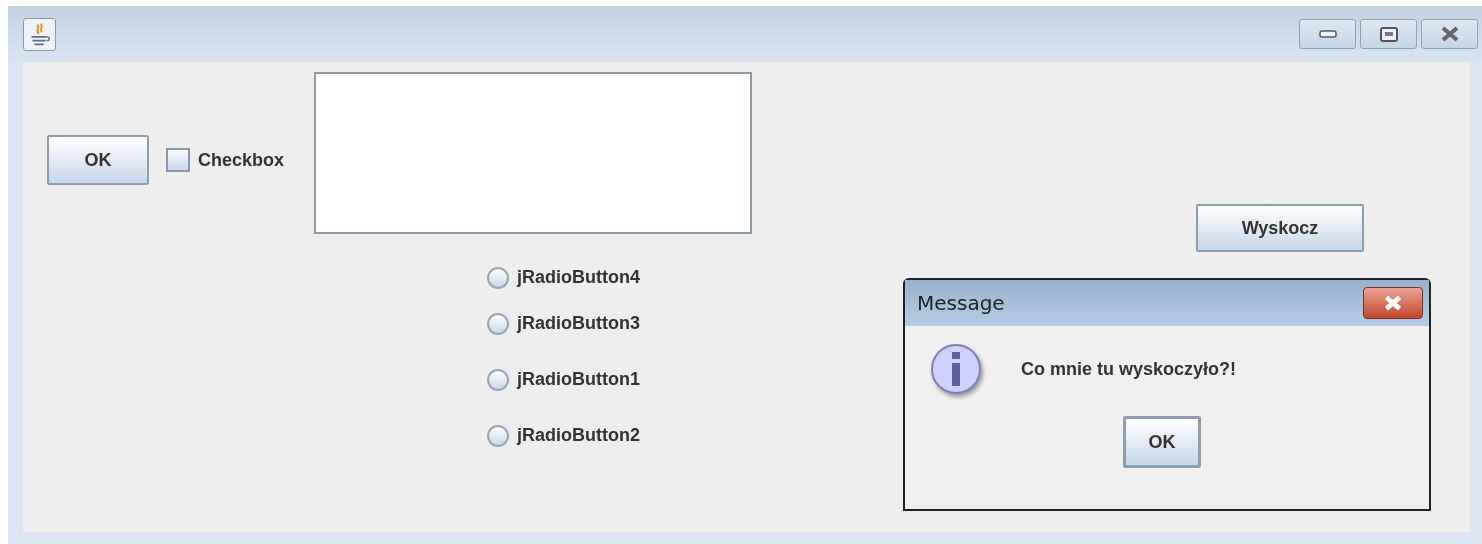 The image size is (1482, 544). Describe the element at coordinates (1129, 369) in the screenshot. I see `dialog-message: Co mnie tu wyskoczyło?!` at that location.